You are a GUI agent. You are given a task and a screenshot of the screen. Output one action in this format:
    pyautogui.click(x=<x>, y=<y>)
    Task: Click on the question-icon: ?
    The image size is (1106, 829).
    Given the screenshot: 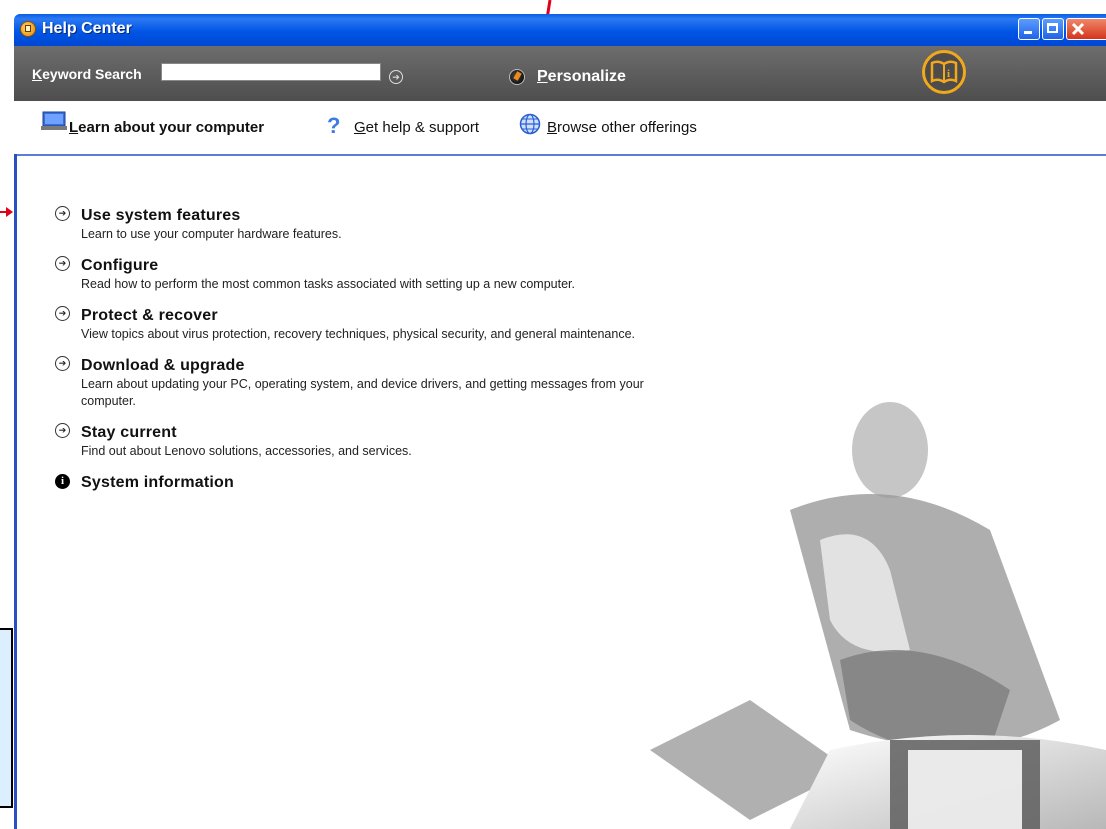 What is the action you would take?
    pyautogui.click(x=334, y=125)
    